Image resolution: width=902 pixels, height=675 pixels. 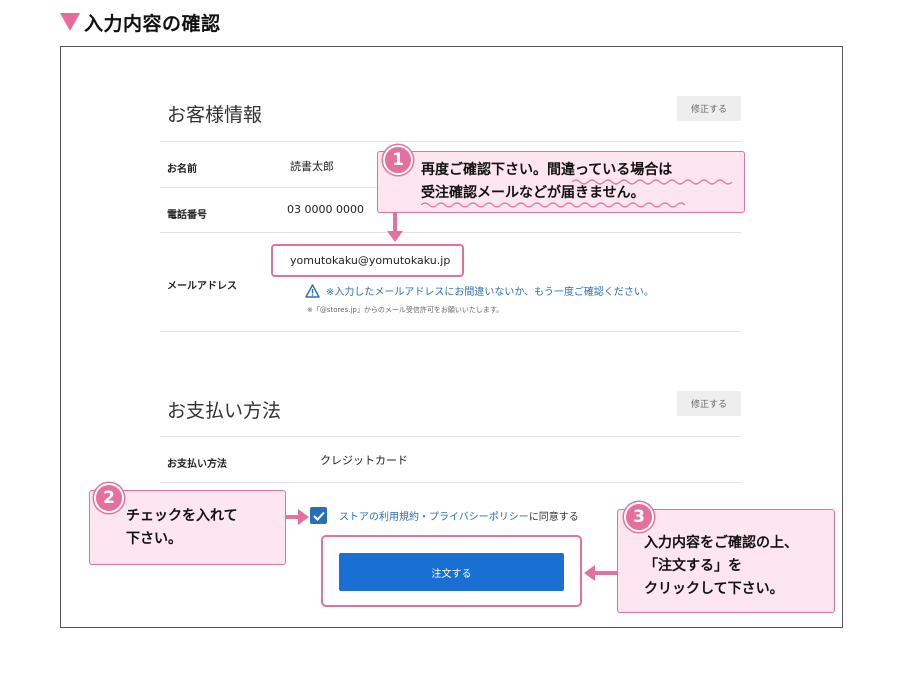 I want to click on customer-section-title: お客様情報, so click(x=215, y=115).